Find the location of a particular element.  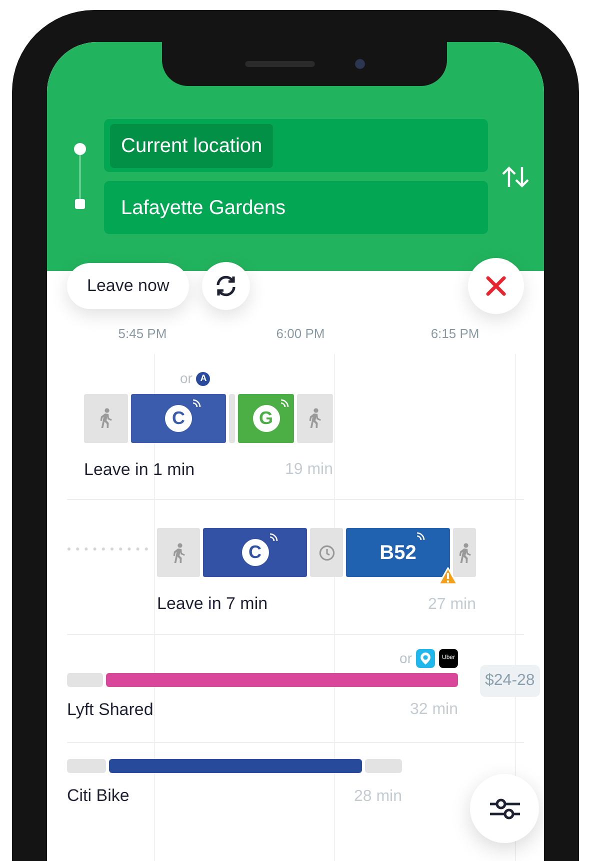

route-endpoints-icon is located at coordinates (80, 177).